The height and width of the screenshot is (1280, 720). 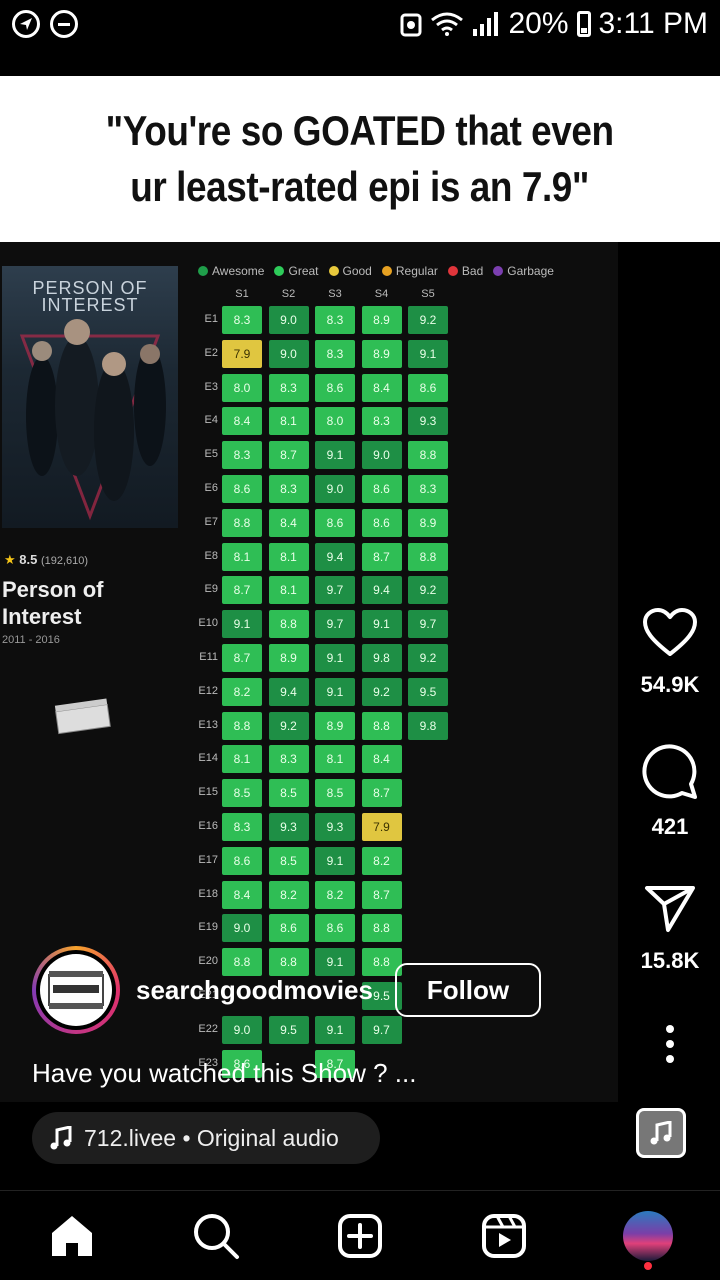 What do you see at coordinates (208, 826) in the screenshot?
I see `episode-header: E16` at bounding box center [208, 826].